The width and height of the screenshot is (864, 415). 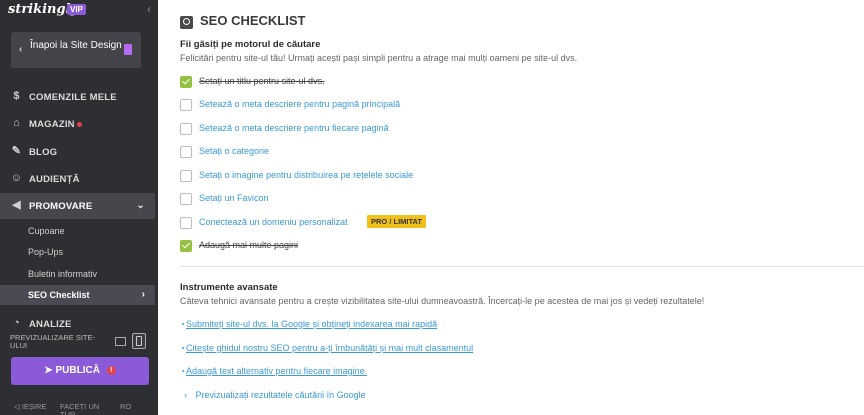 I want to click on nav-label: AUDIENȚĂ, so click(x=54, y=179).